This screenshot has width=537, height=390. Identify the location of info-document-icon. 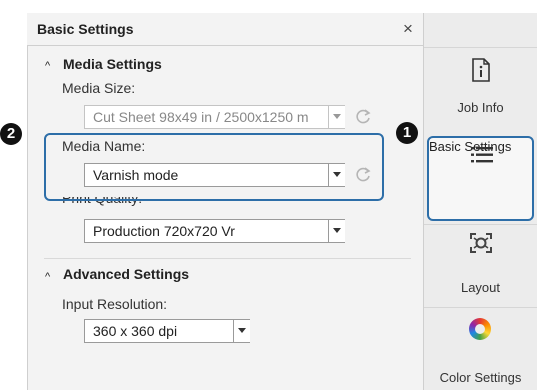
(481, 70).